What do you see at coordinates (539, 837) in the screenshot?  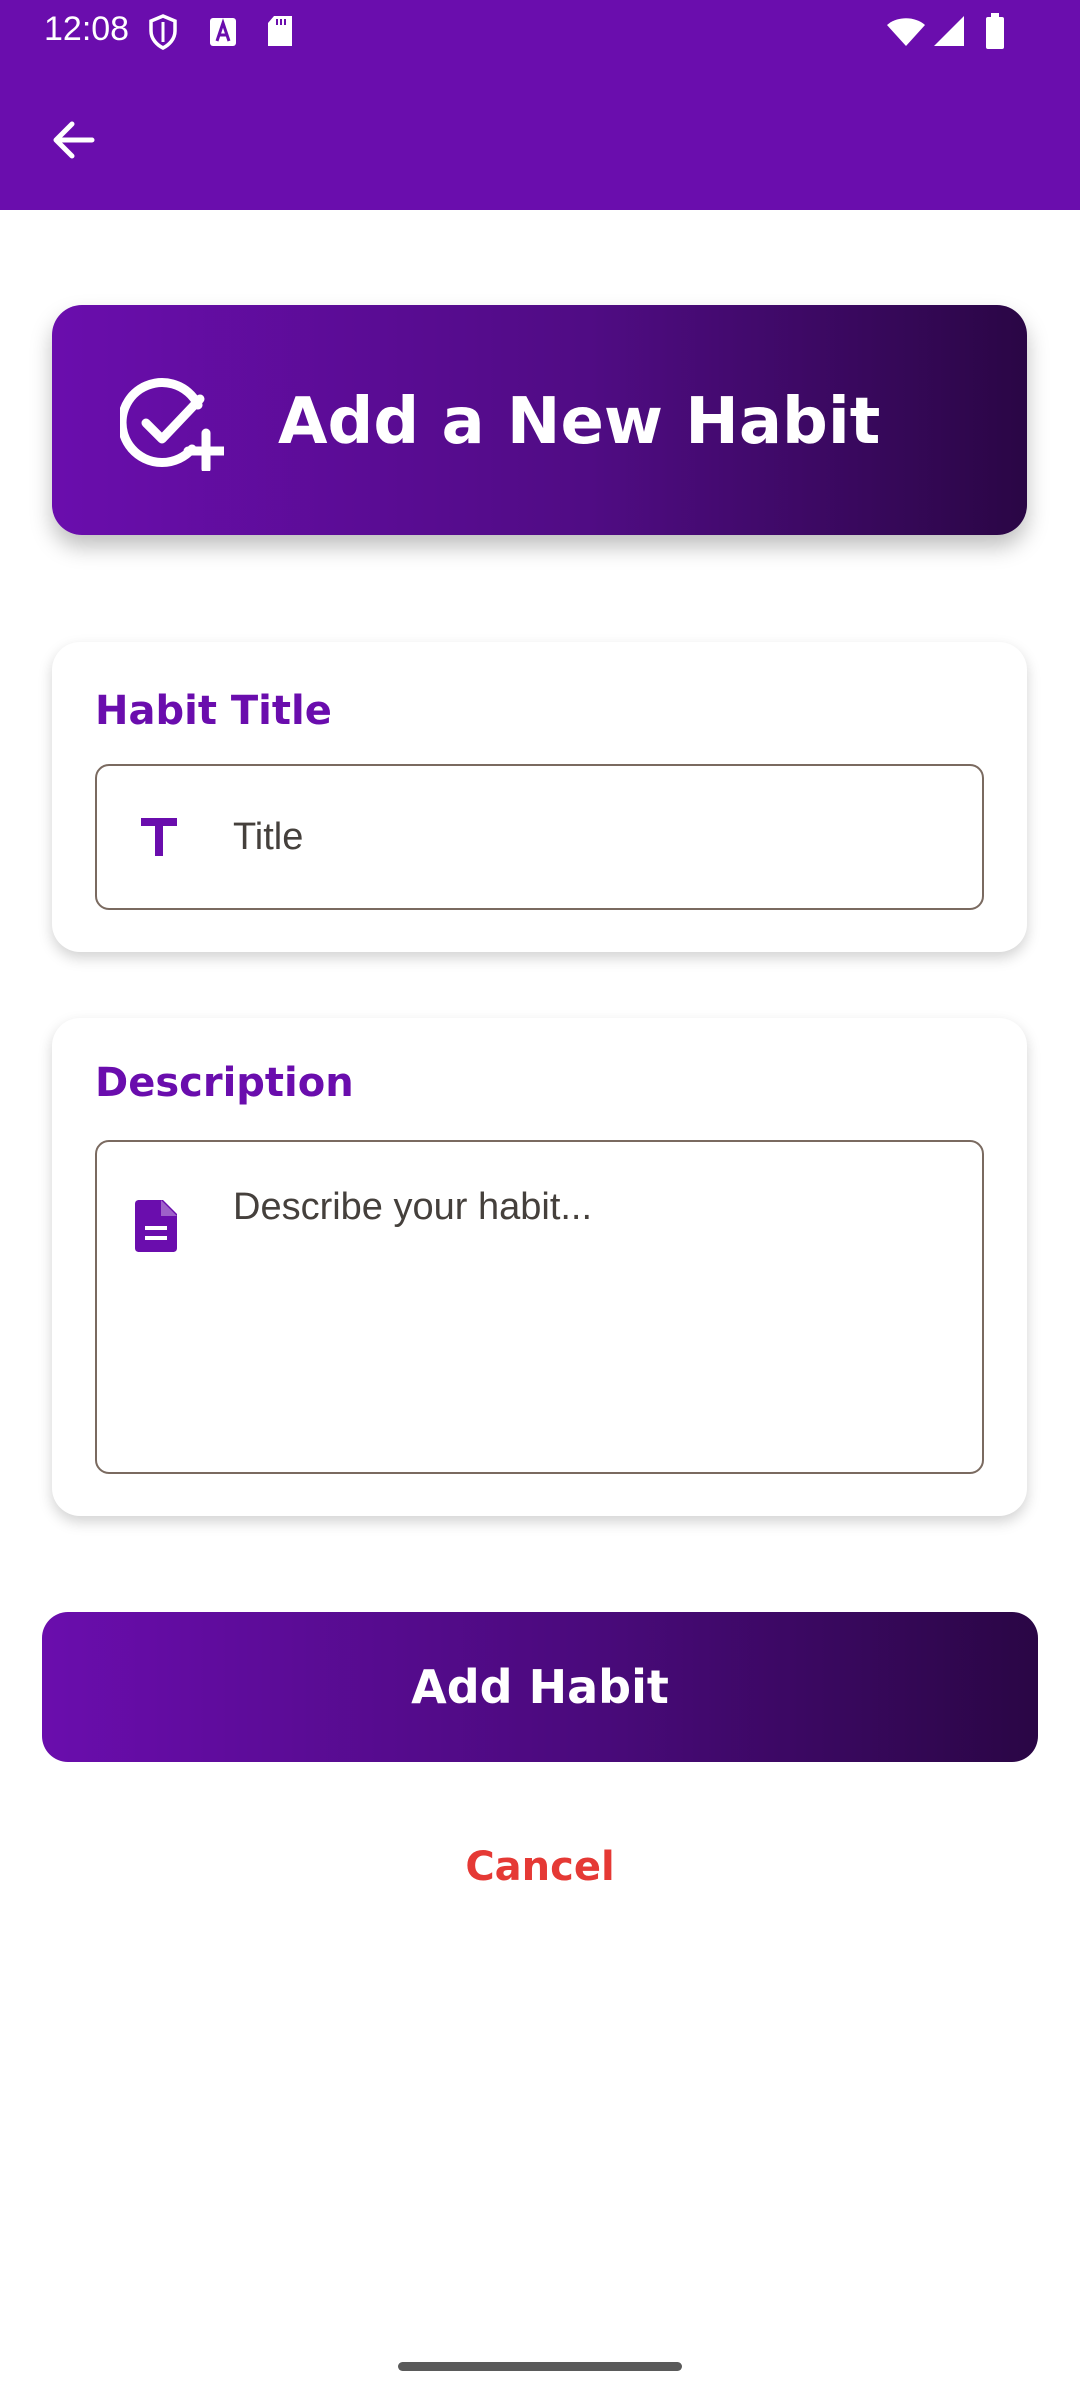 I see `habit-title-input: Title` at bounding box center [539, 837].